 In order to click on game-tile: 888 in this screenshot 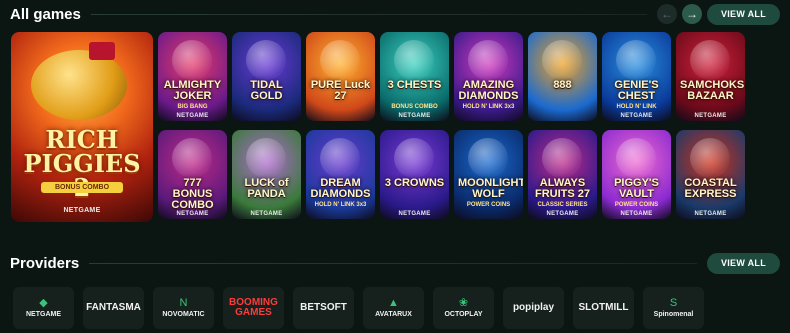, I will do `click(562, 76)`.